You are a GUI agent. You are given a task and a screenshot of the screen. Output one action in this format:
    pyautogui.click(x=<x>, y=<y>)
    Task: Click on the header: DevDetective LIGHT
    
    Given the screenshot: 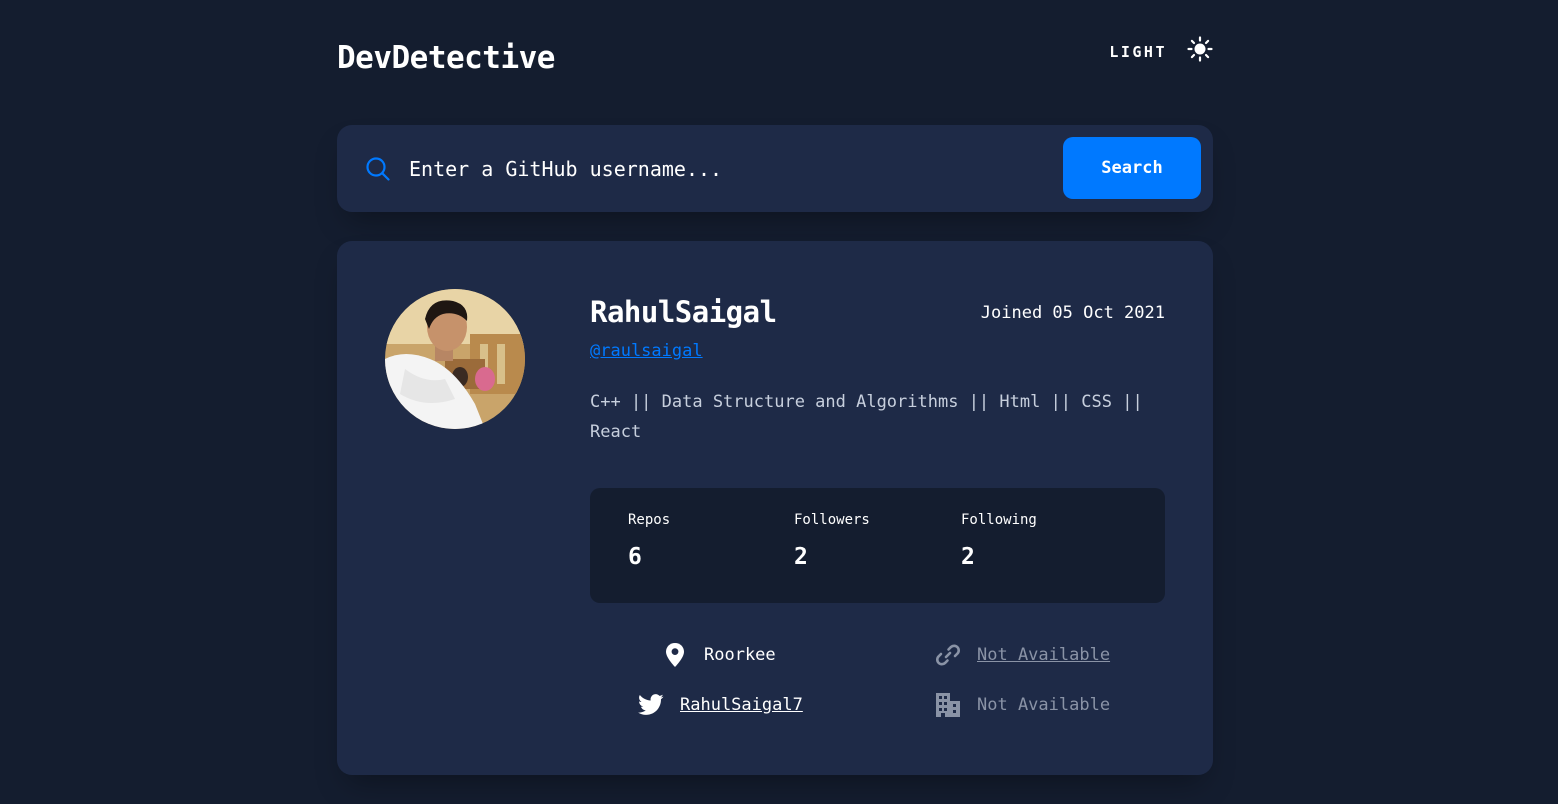 What is the action you would take?
    pyautogui.click(x=775, y=59)
    